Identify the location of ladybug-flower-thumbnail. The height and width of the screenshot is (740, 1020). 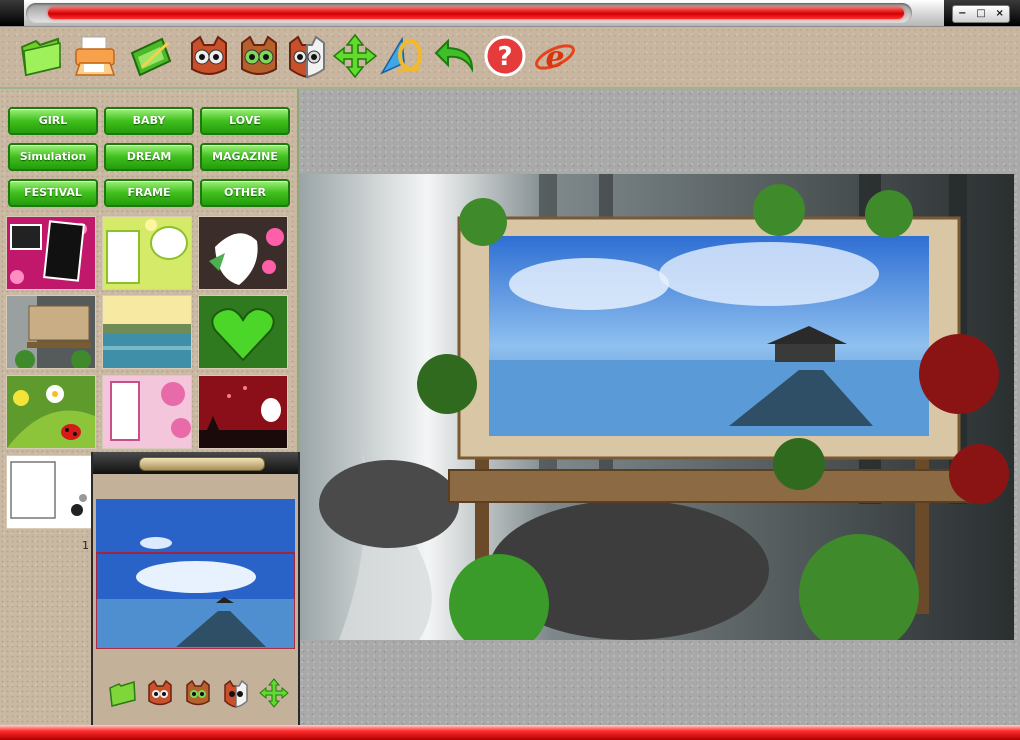
(51, 412).